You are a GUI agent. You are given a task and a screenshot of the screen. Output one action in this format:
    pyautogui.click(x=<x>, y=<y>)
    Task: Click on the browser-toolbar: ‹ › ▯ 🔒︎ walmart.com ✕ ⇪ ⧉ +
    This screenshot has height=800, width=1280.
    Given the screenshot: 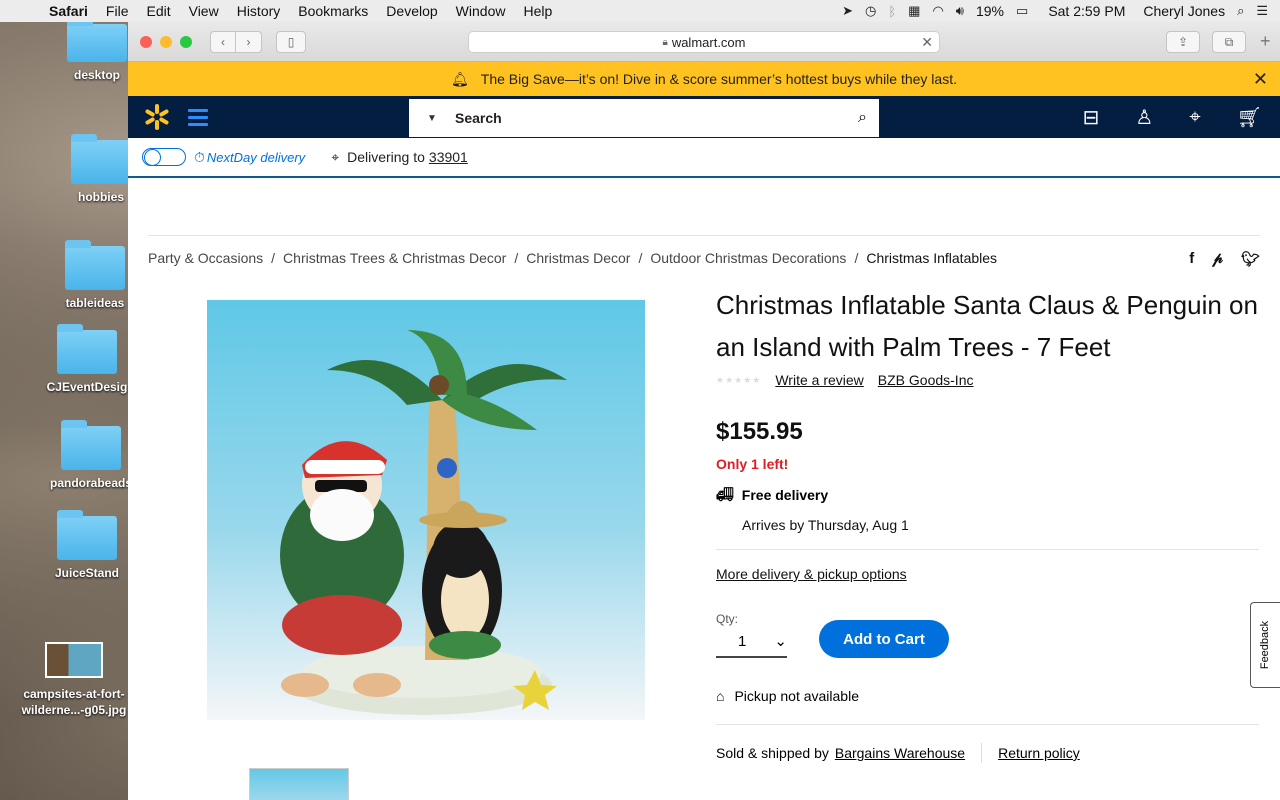 What is the action you would take?
    pyautogui.click(x=704, y=42)
    